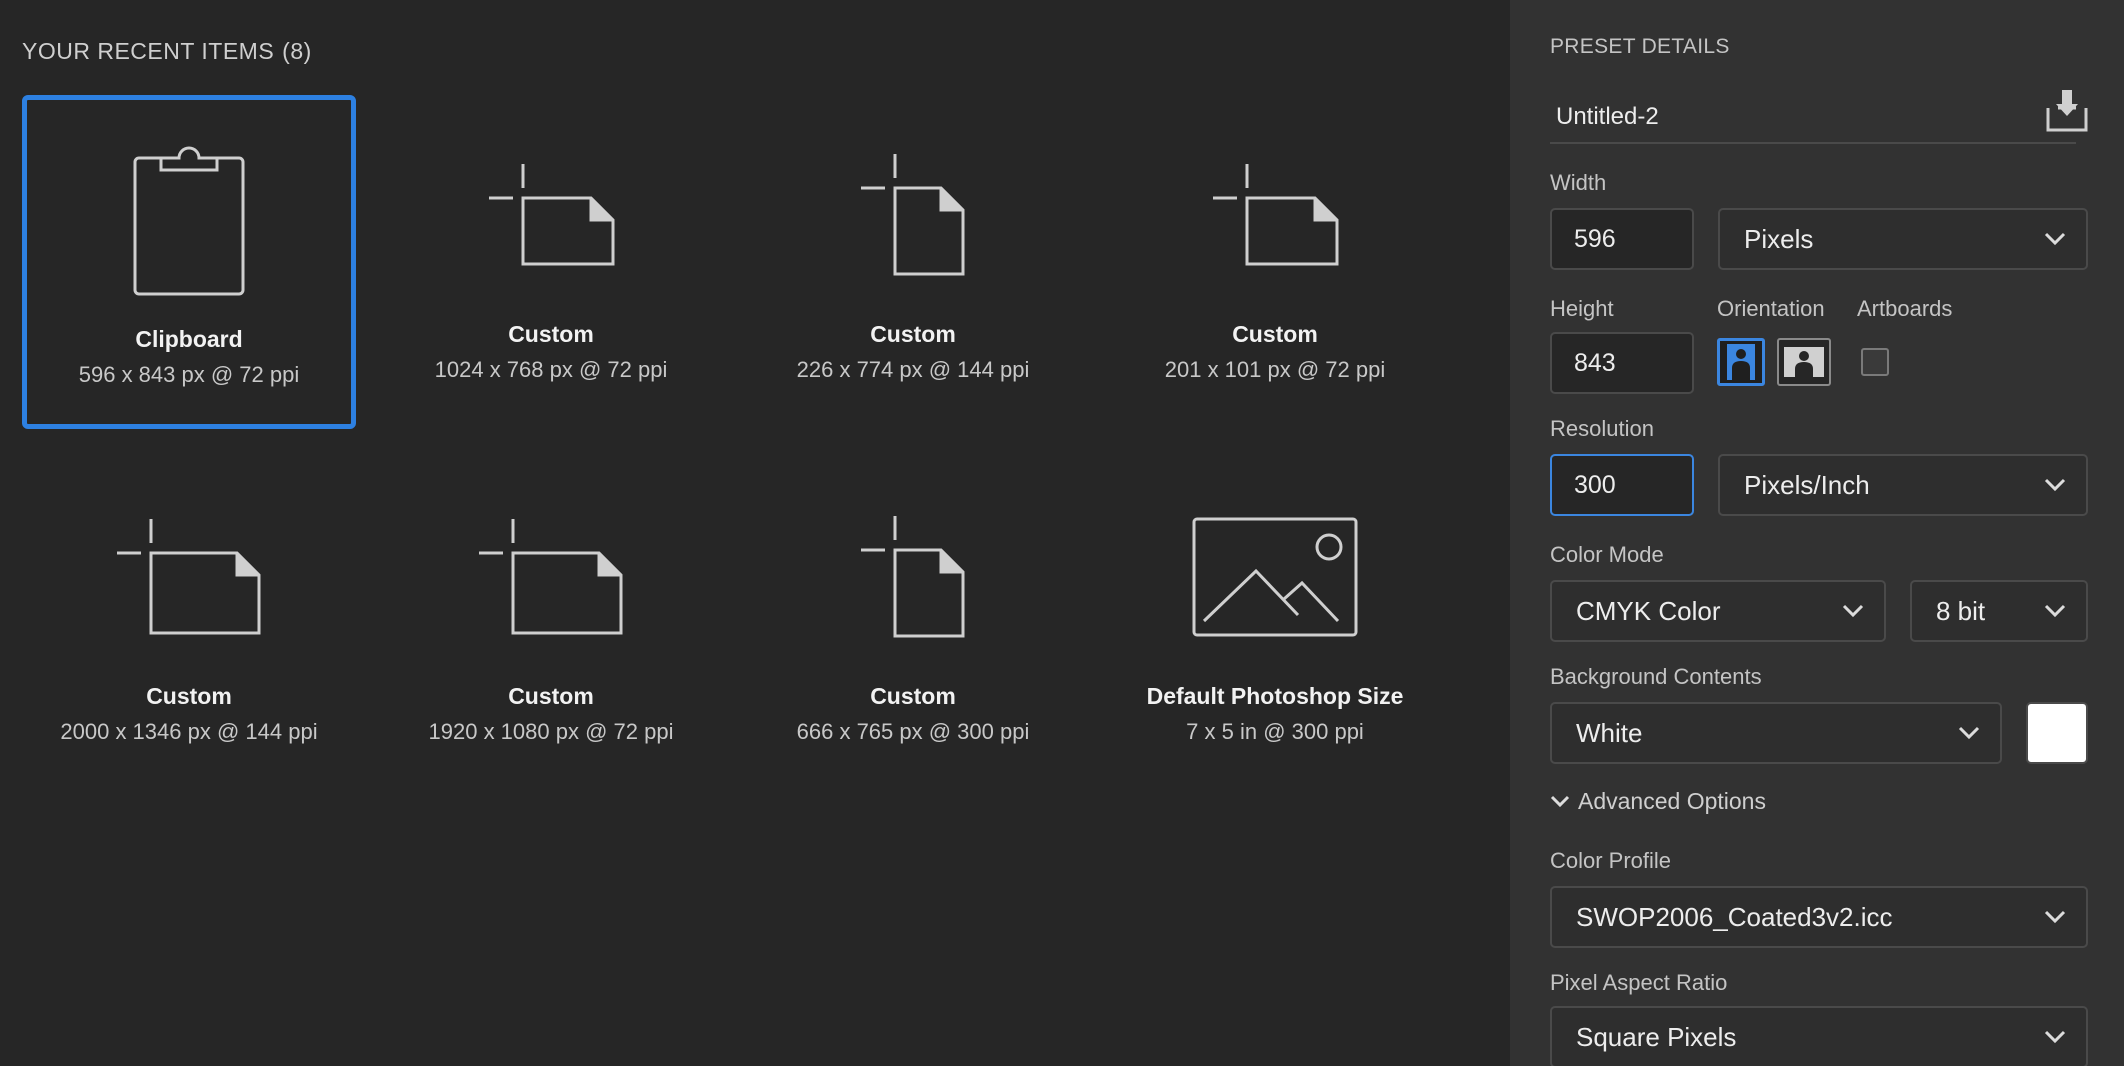 The height and width of the screenshot is (1066, 2124). Describe the element at coordinates (1275, 577) in the screenshot. I see `image-icon` at that location.